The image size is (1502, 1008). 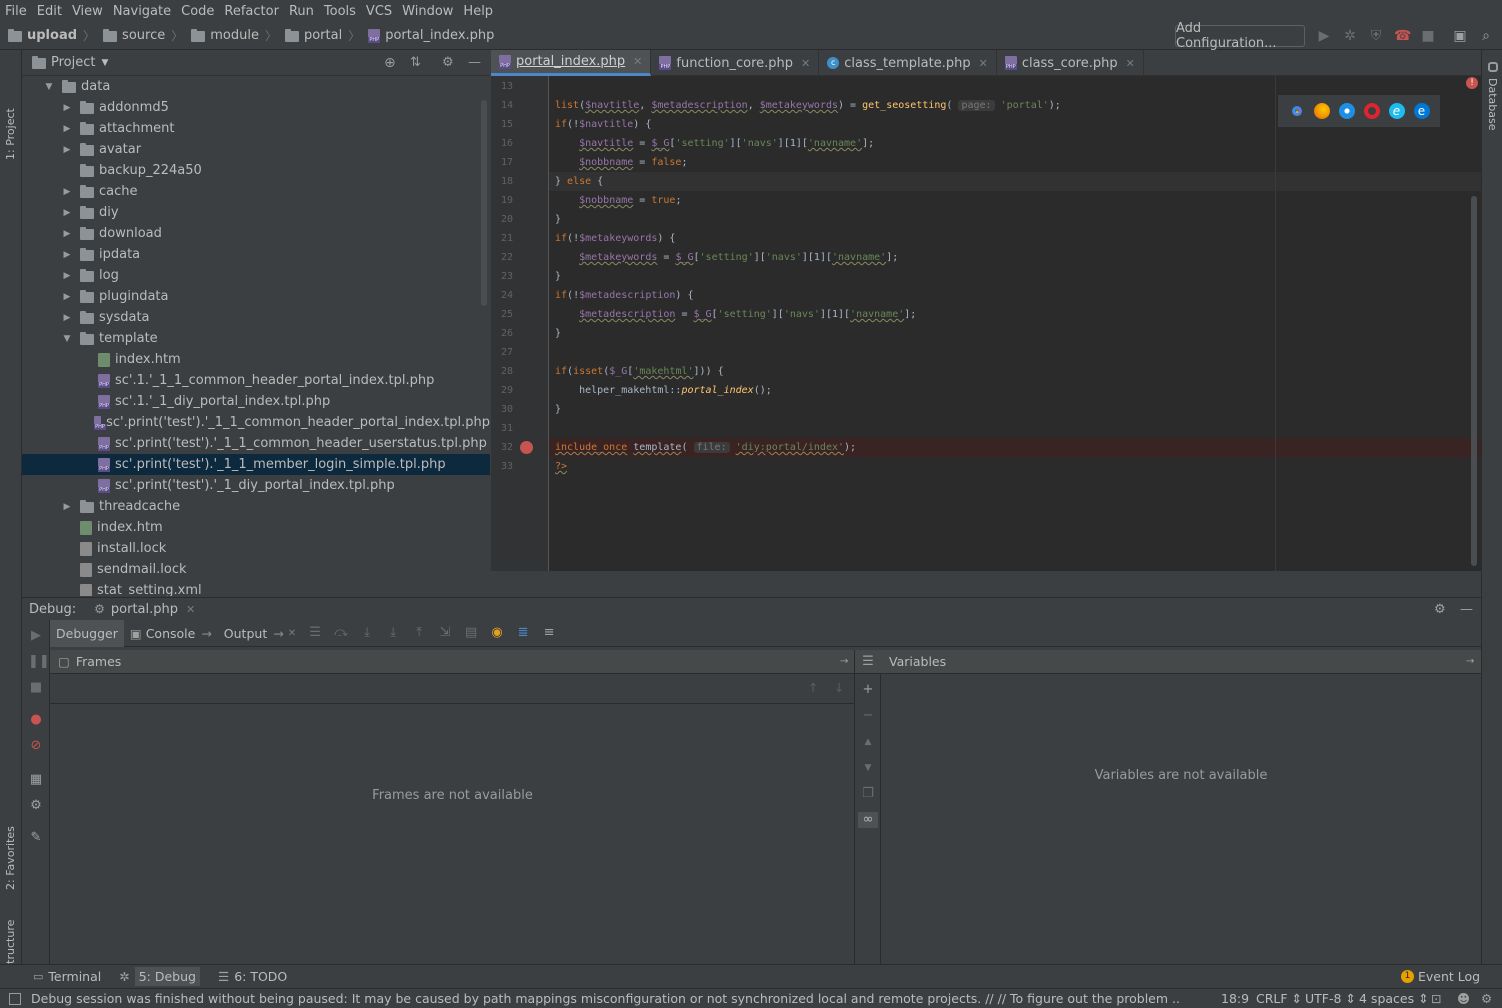 What do you see at coordinates (868, 690) in the screenshot?
I see `plus-icon: +` at bounding box center [868, 690].